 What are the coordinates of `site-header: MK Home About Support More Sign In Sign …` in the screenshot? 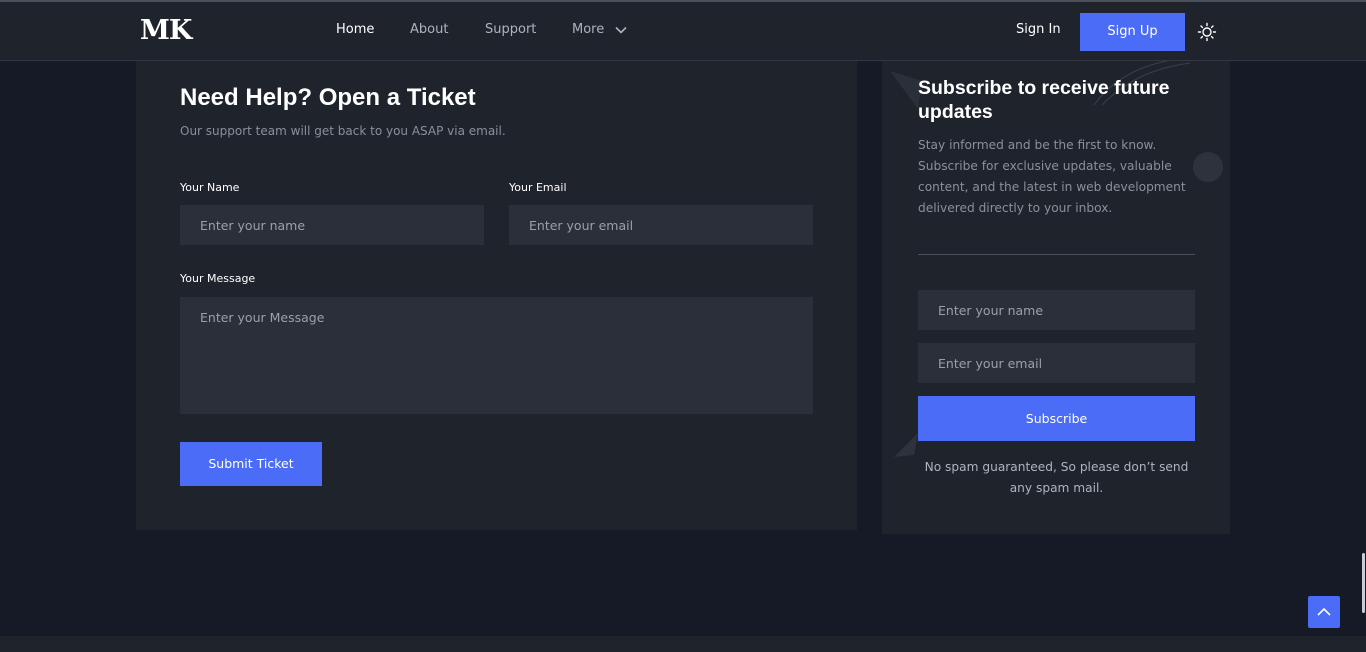 It's located at (683, 31).